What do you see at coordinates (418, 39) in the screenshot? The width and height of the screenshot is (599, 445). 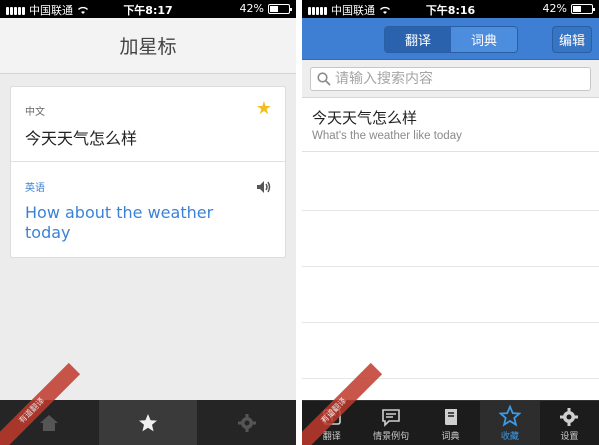 I see `segment-translate: 翻译` at bounding box center [418, 39].